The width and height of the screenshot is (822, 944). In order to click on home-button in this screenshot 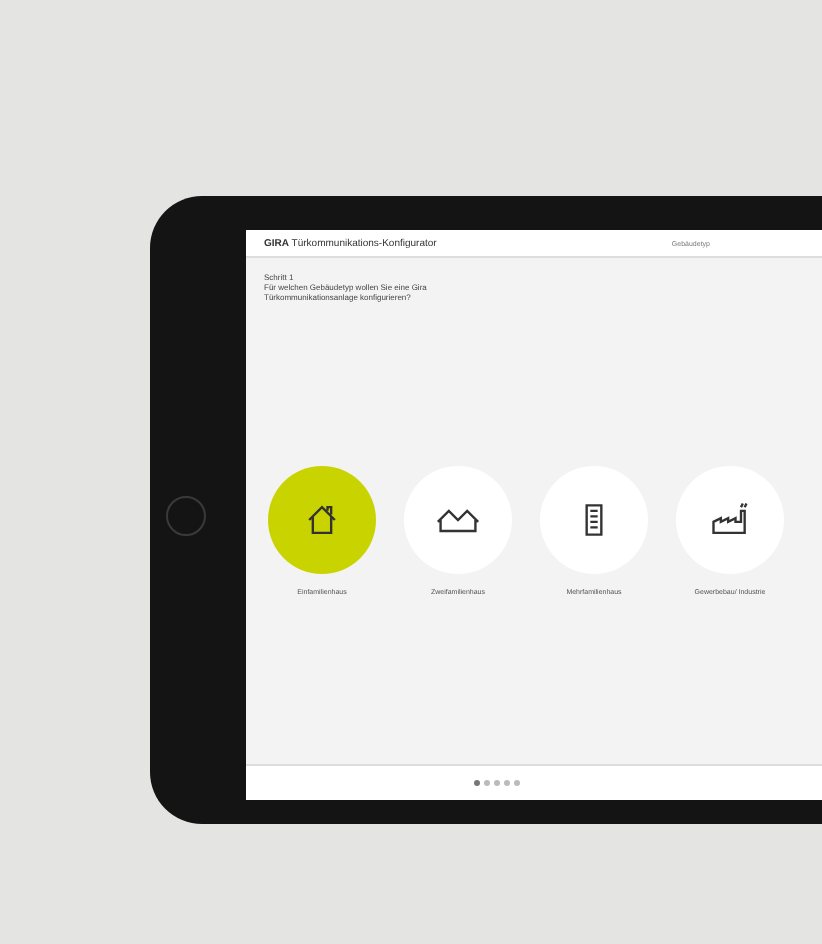, I will do `click(186, 515)`.